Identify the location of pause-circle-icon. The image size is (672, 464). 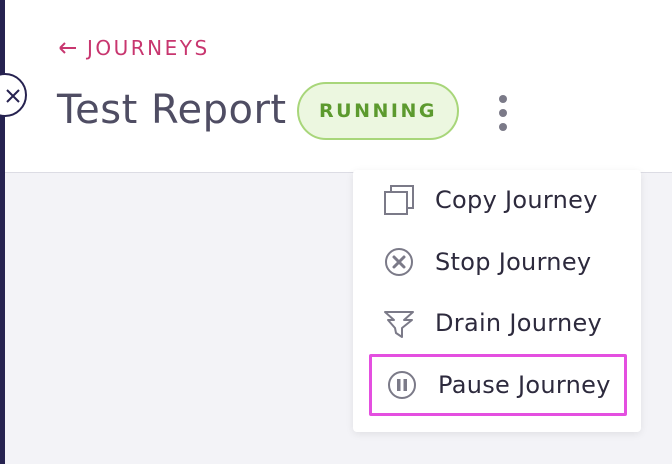
(402, 385).